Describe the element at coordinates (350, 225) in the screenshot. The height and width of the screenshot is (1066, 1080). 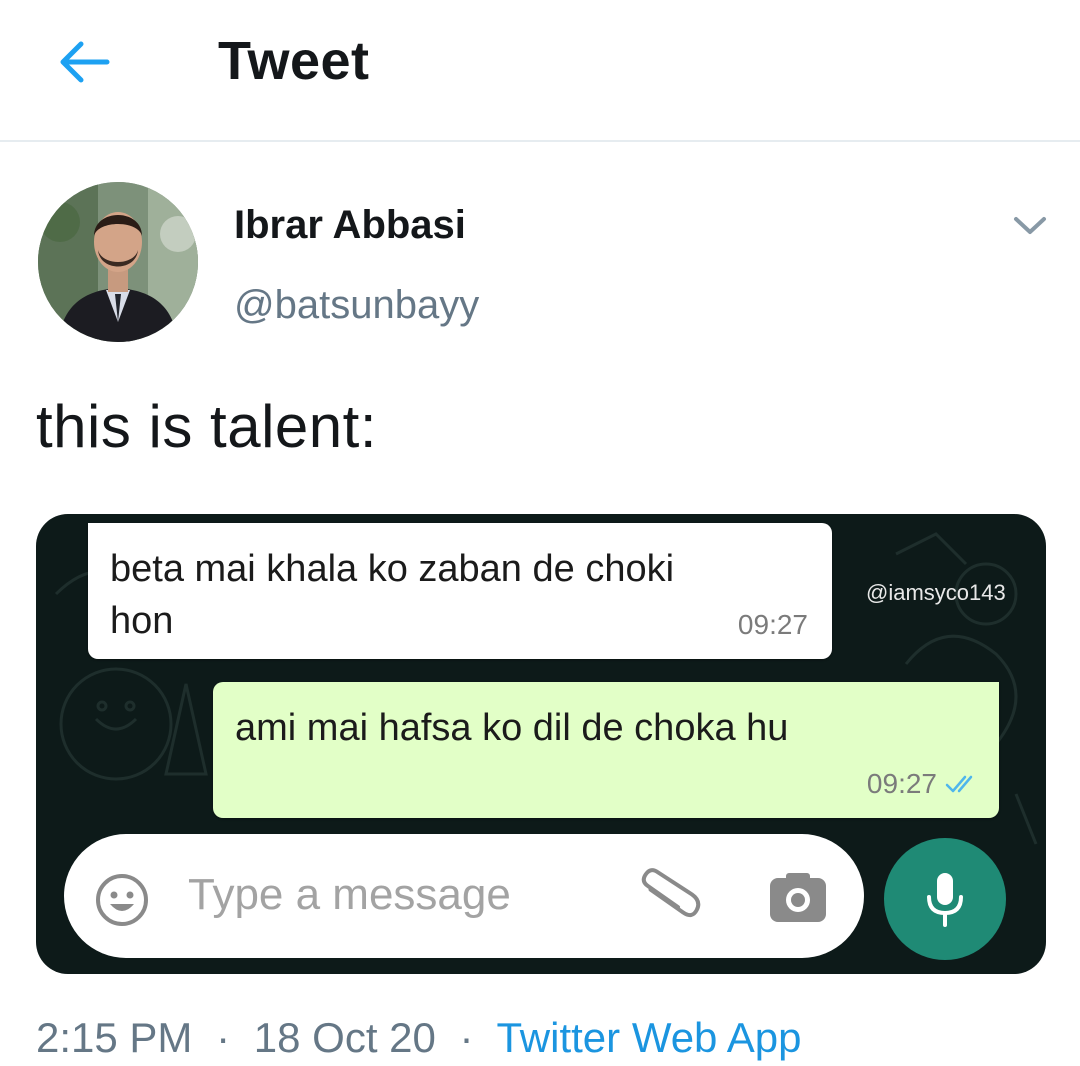
I see `author-name: Ibrar Abbasi` at that location.